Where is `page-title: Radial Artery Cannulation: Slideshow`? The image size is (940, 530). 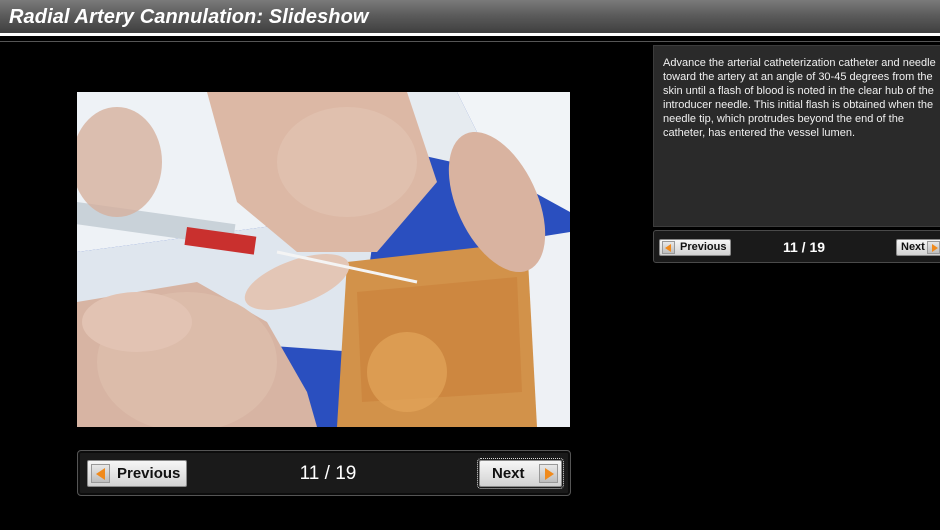
page-title: Radial Artery Cannulation: Slideshow is located at coordinates (189, 17).